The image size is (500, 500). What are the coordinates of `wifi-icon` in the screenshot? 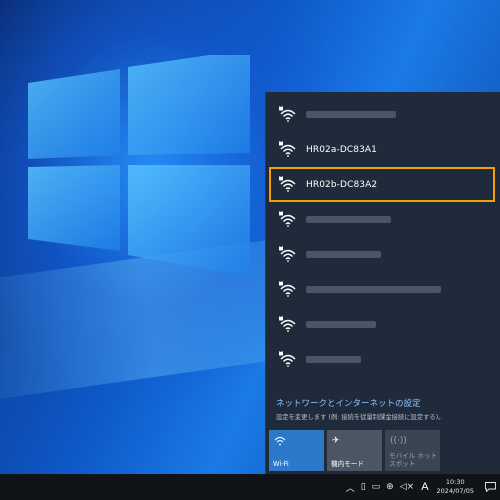 It's located at (280, 442).